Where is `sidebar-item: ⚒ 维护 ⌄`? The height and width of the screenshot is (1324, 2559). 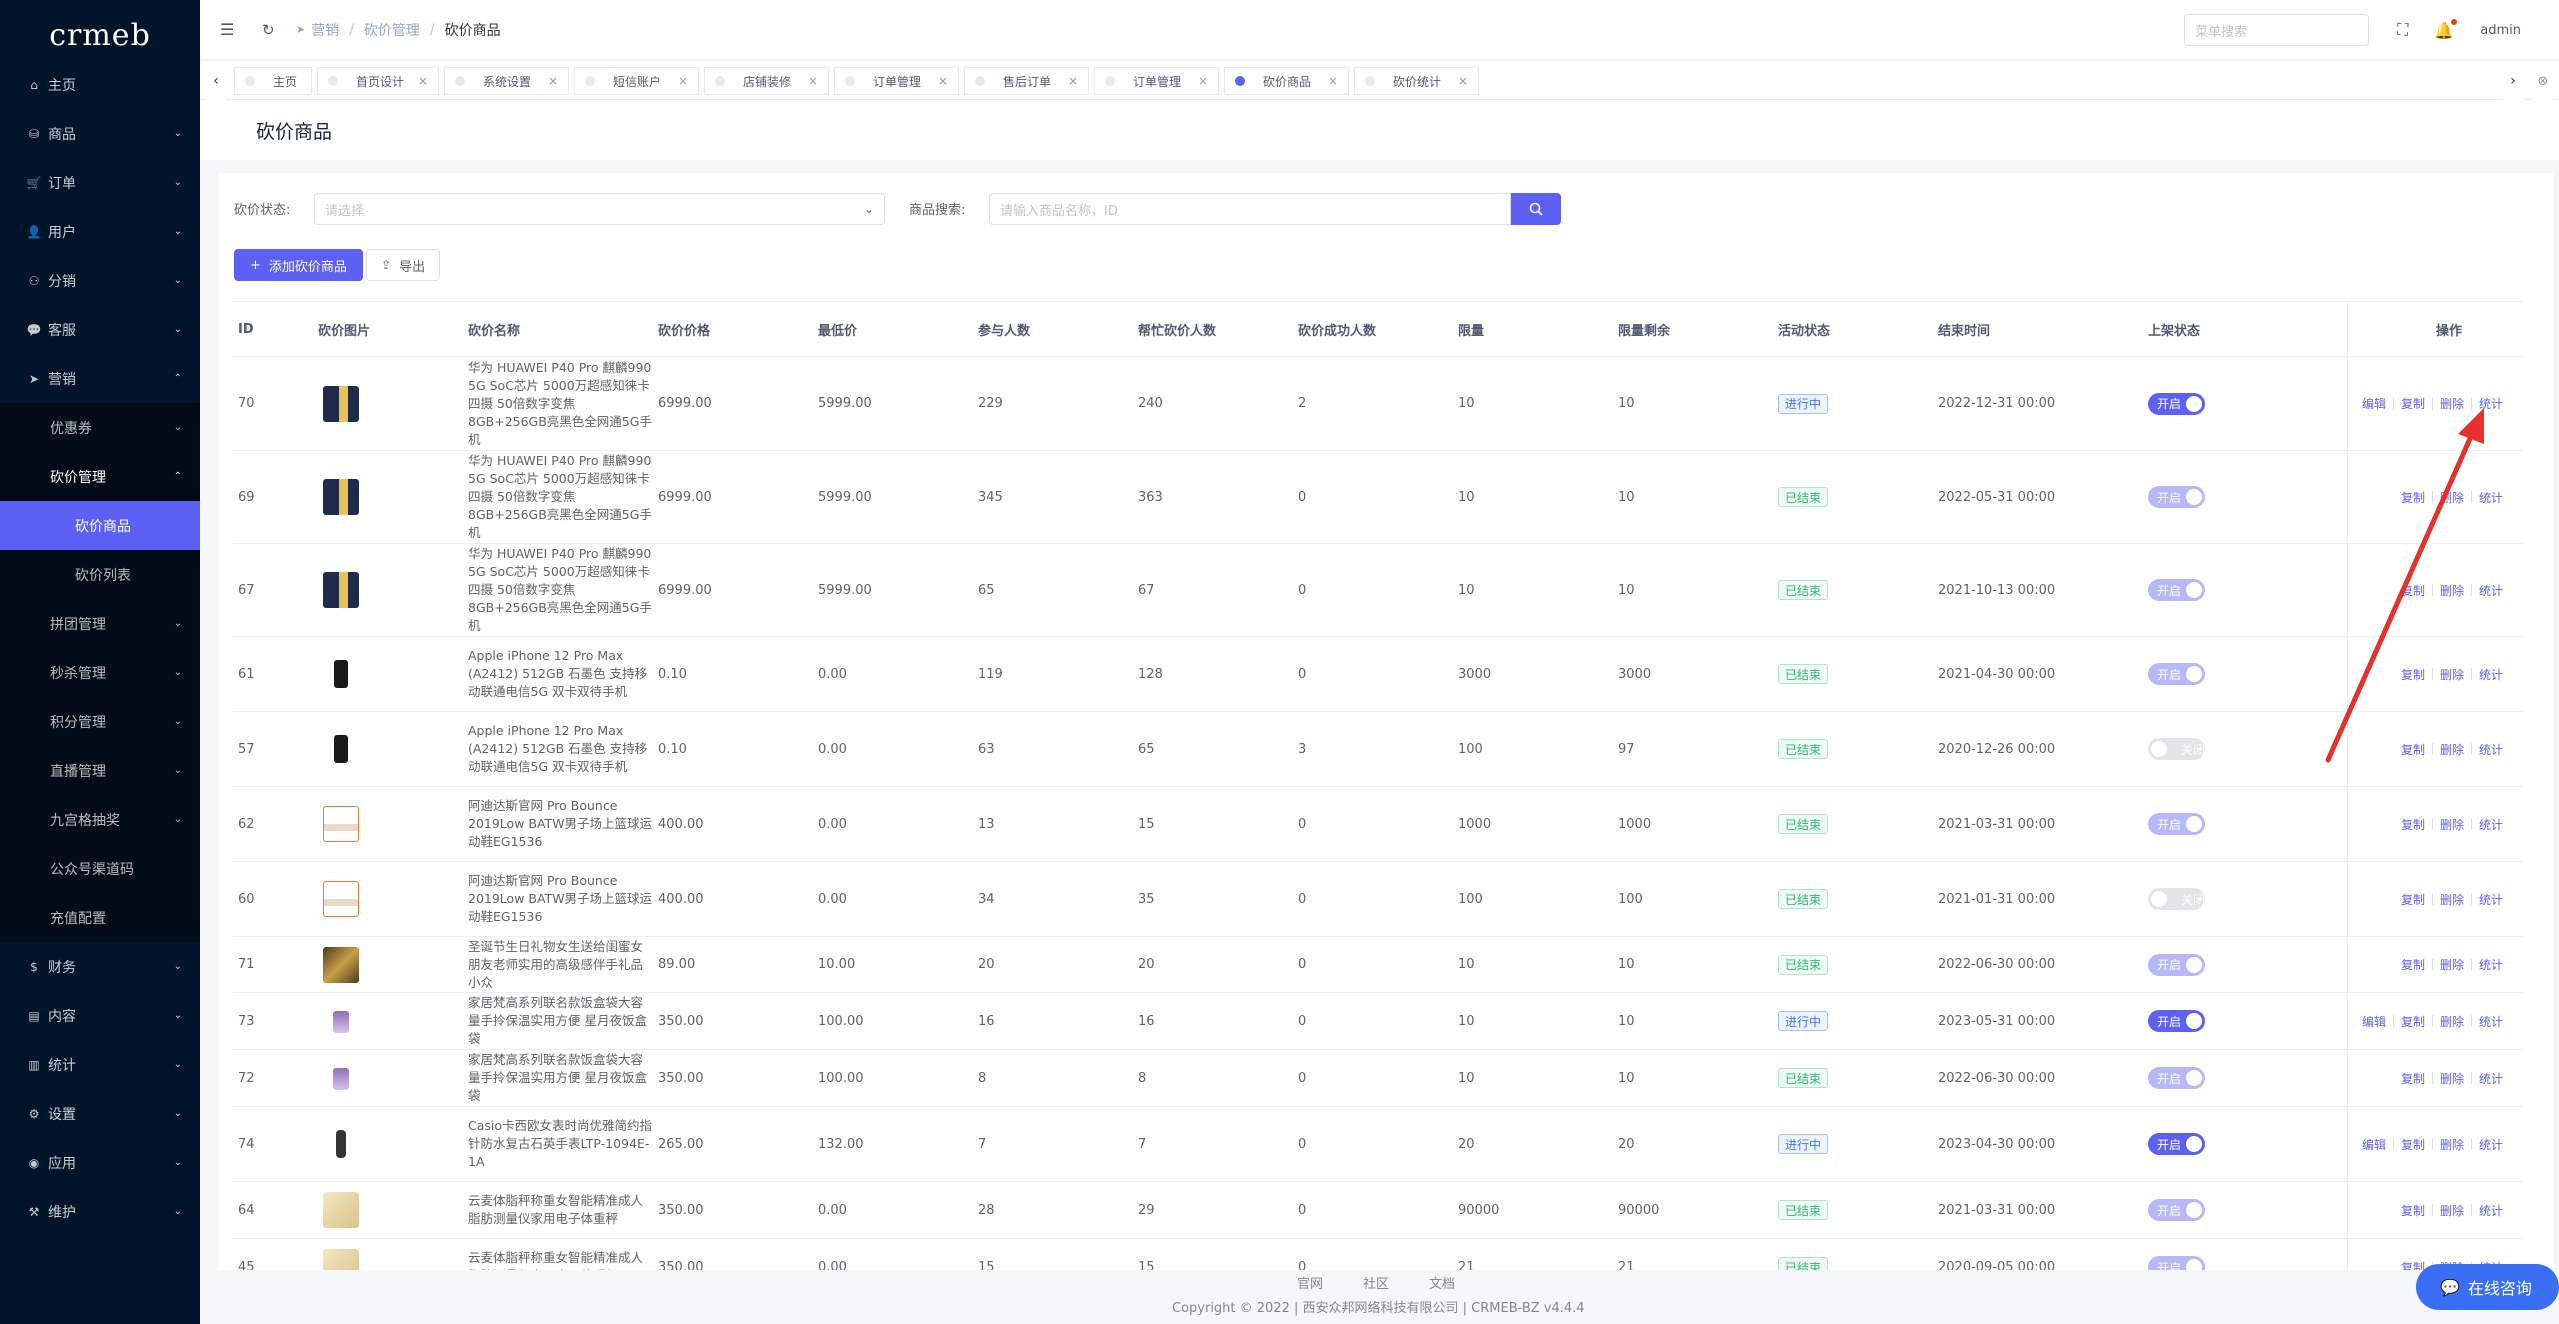 sidebar-item: ⚒ 维护 ⌄ is located at coordinates (100, 1211).